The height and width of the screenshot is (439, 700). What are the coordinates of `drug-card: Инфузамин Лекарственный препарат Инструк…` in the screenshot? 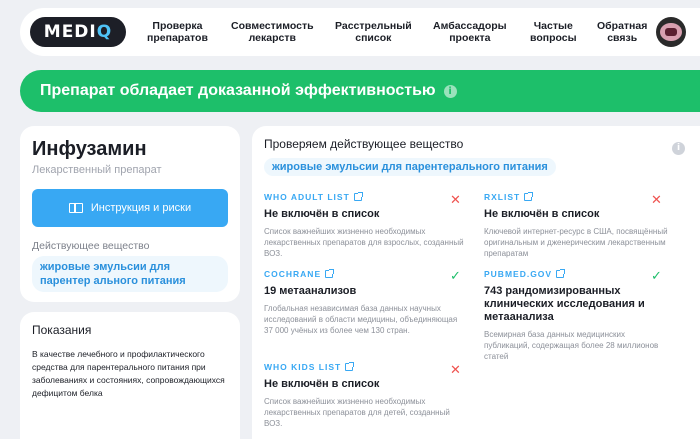 It's located at (130, 214).